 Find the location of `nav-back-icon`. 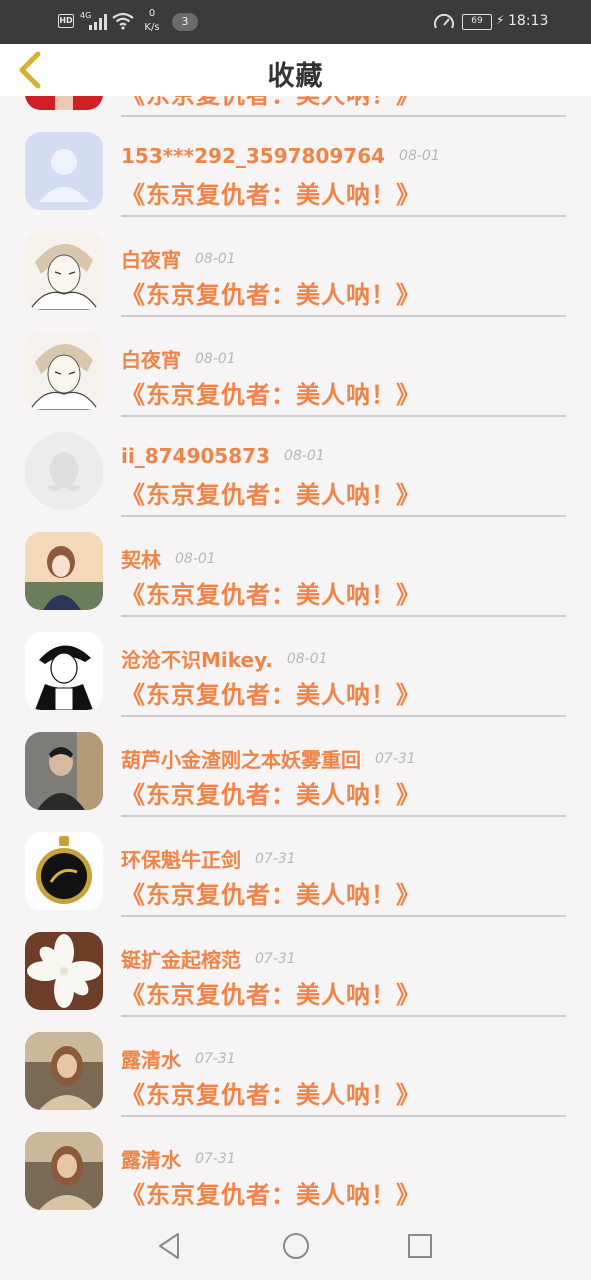

nav-back-icon is located at coordinates (170, 1246).